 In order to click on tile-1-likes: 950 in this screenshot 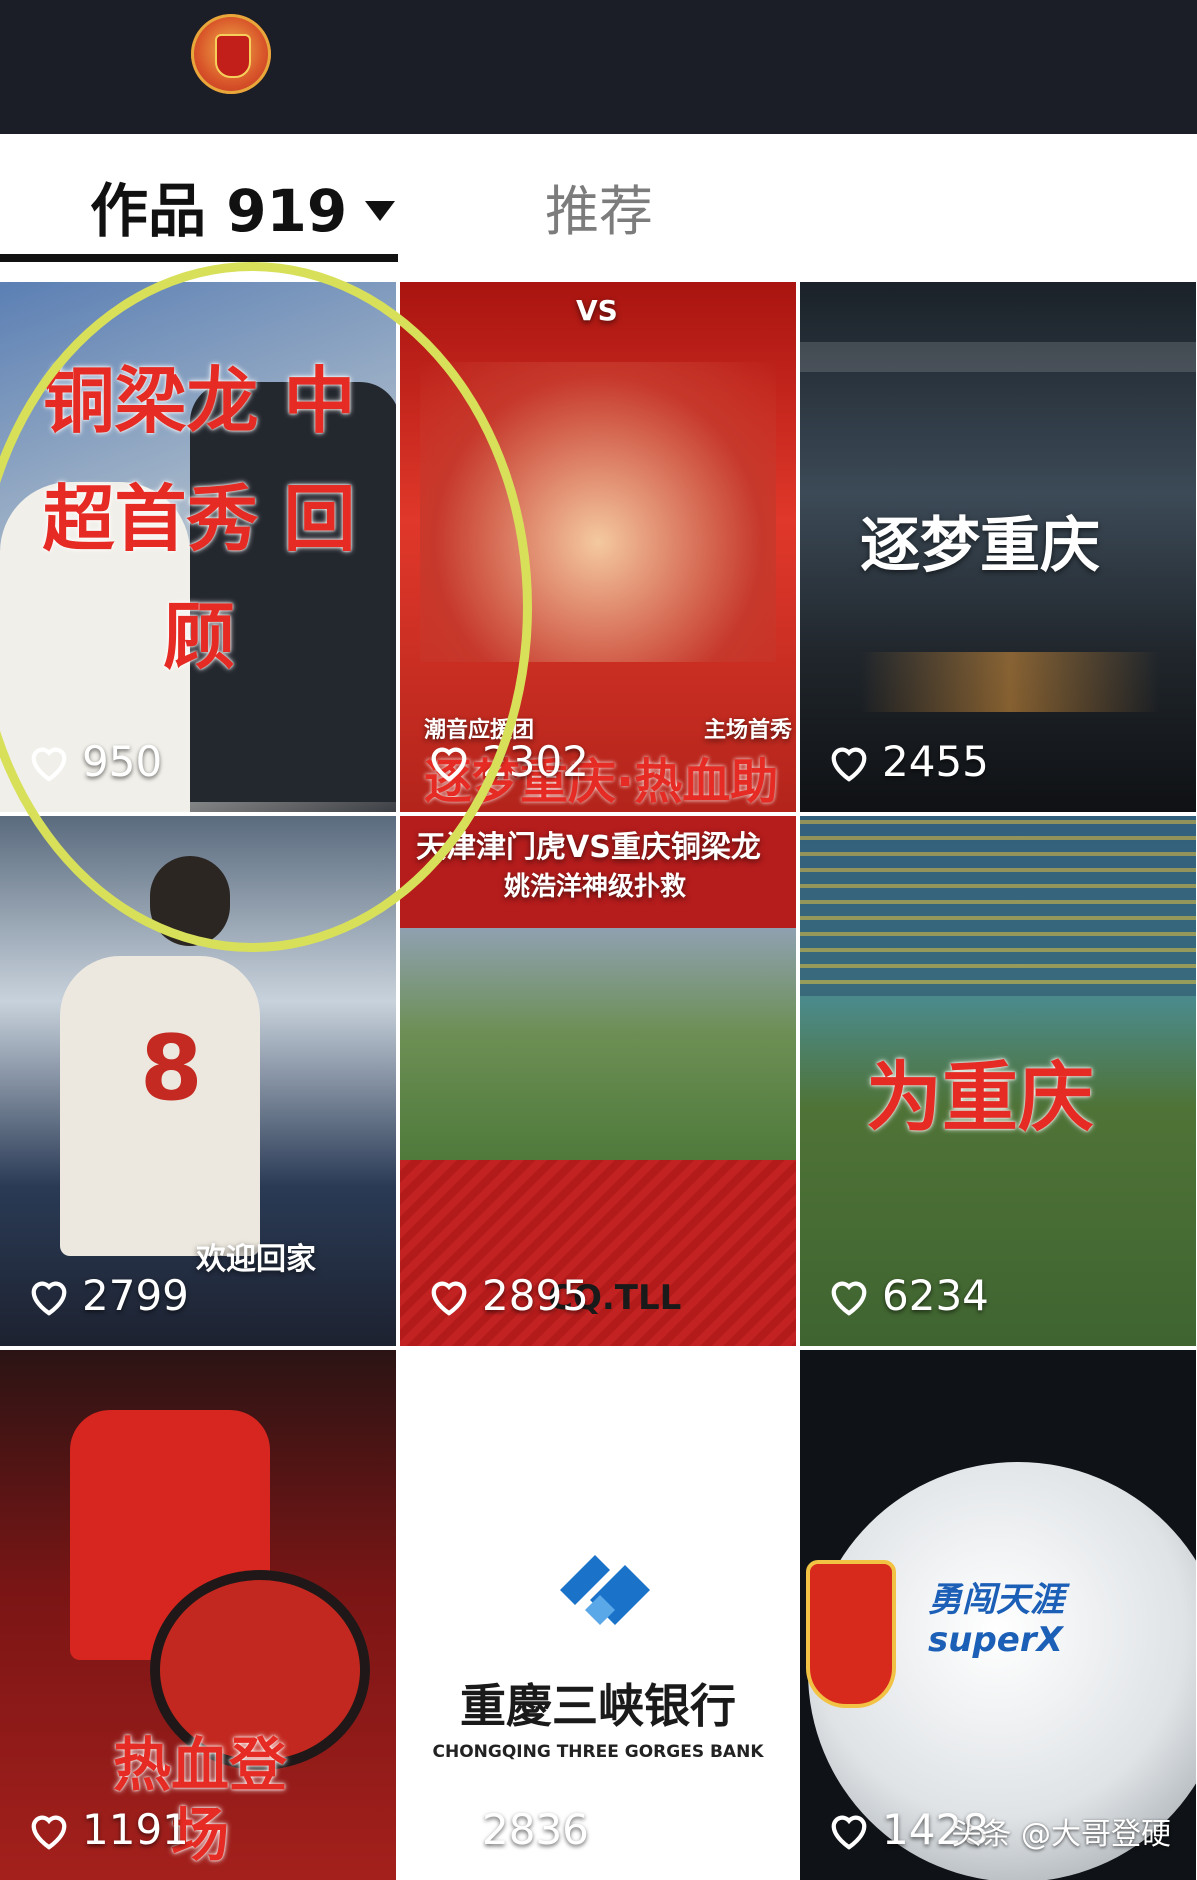, I will do `click(94, 761)`.